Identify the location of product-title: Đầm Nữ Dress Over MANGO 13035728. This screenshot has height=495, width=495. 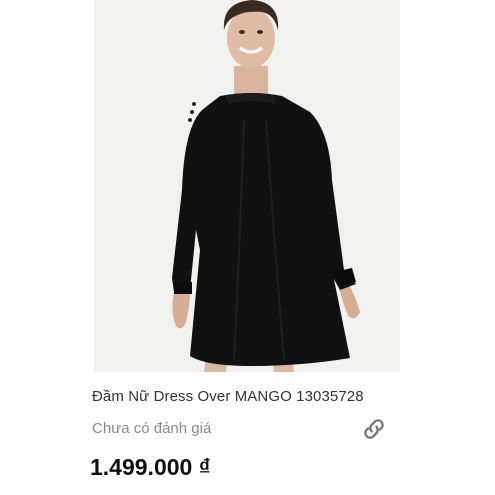
(228, 396).